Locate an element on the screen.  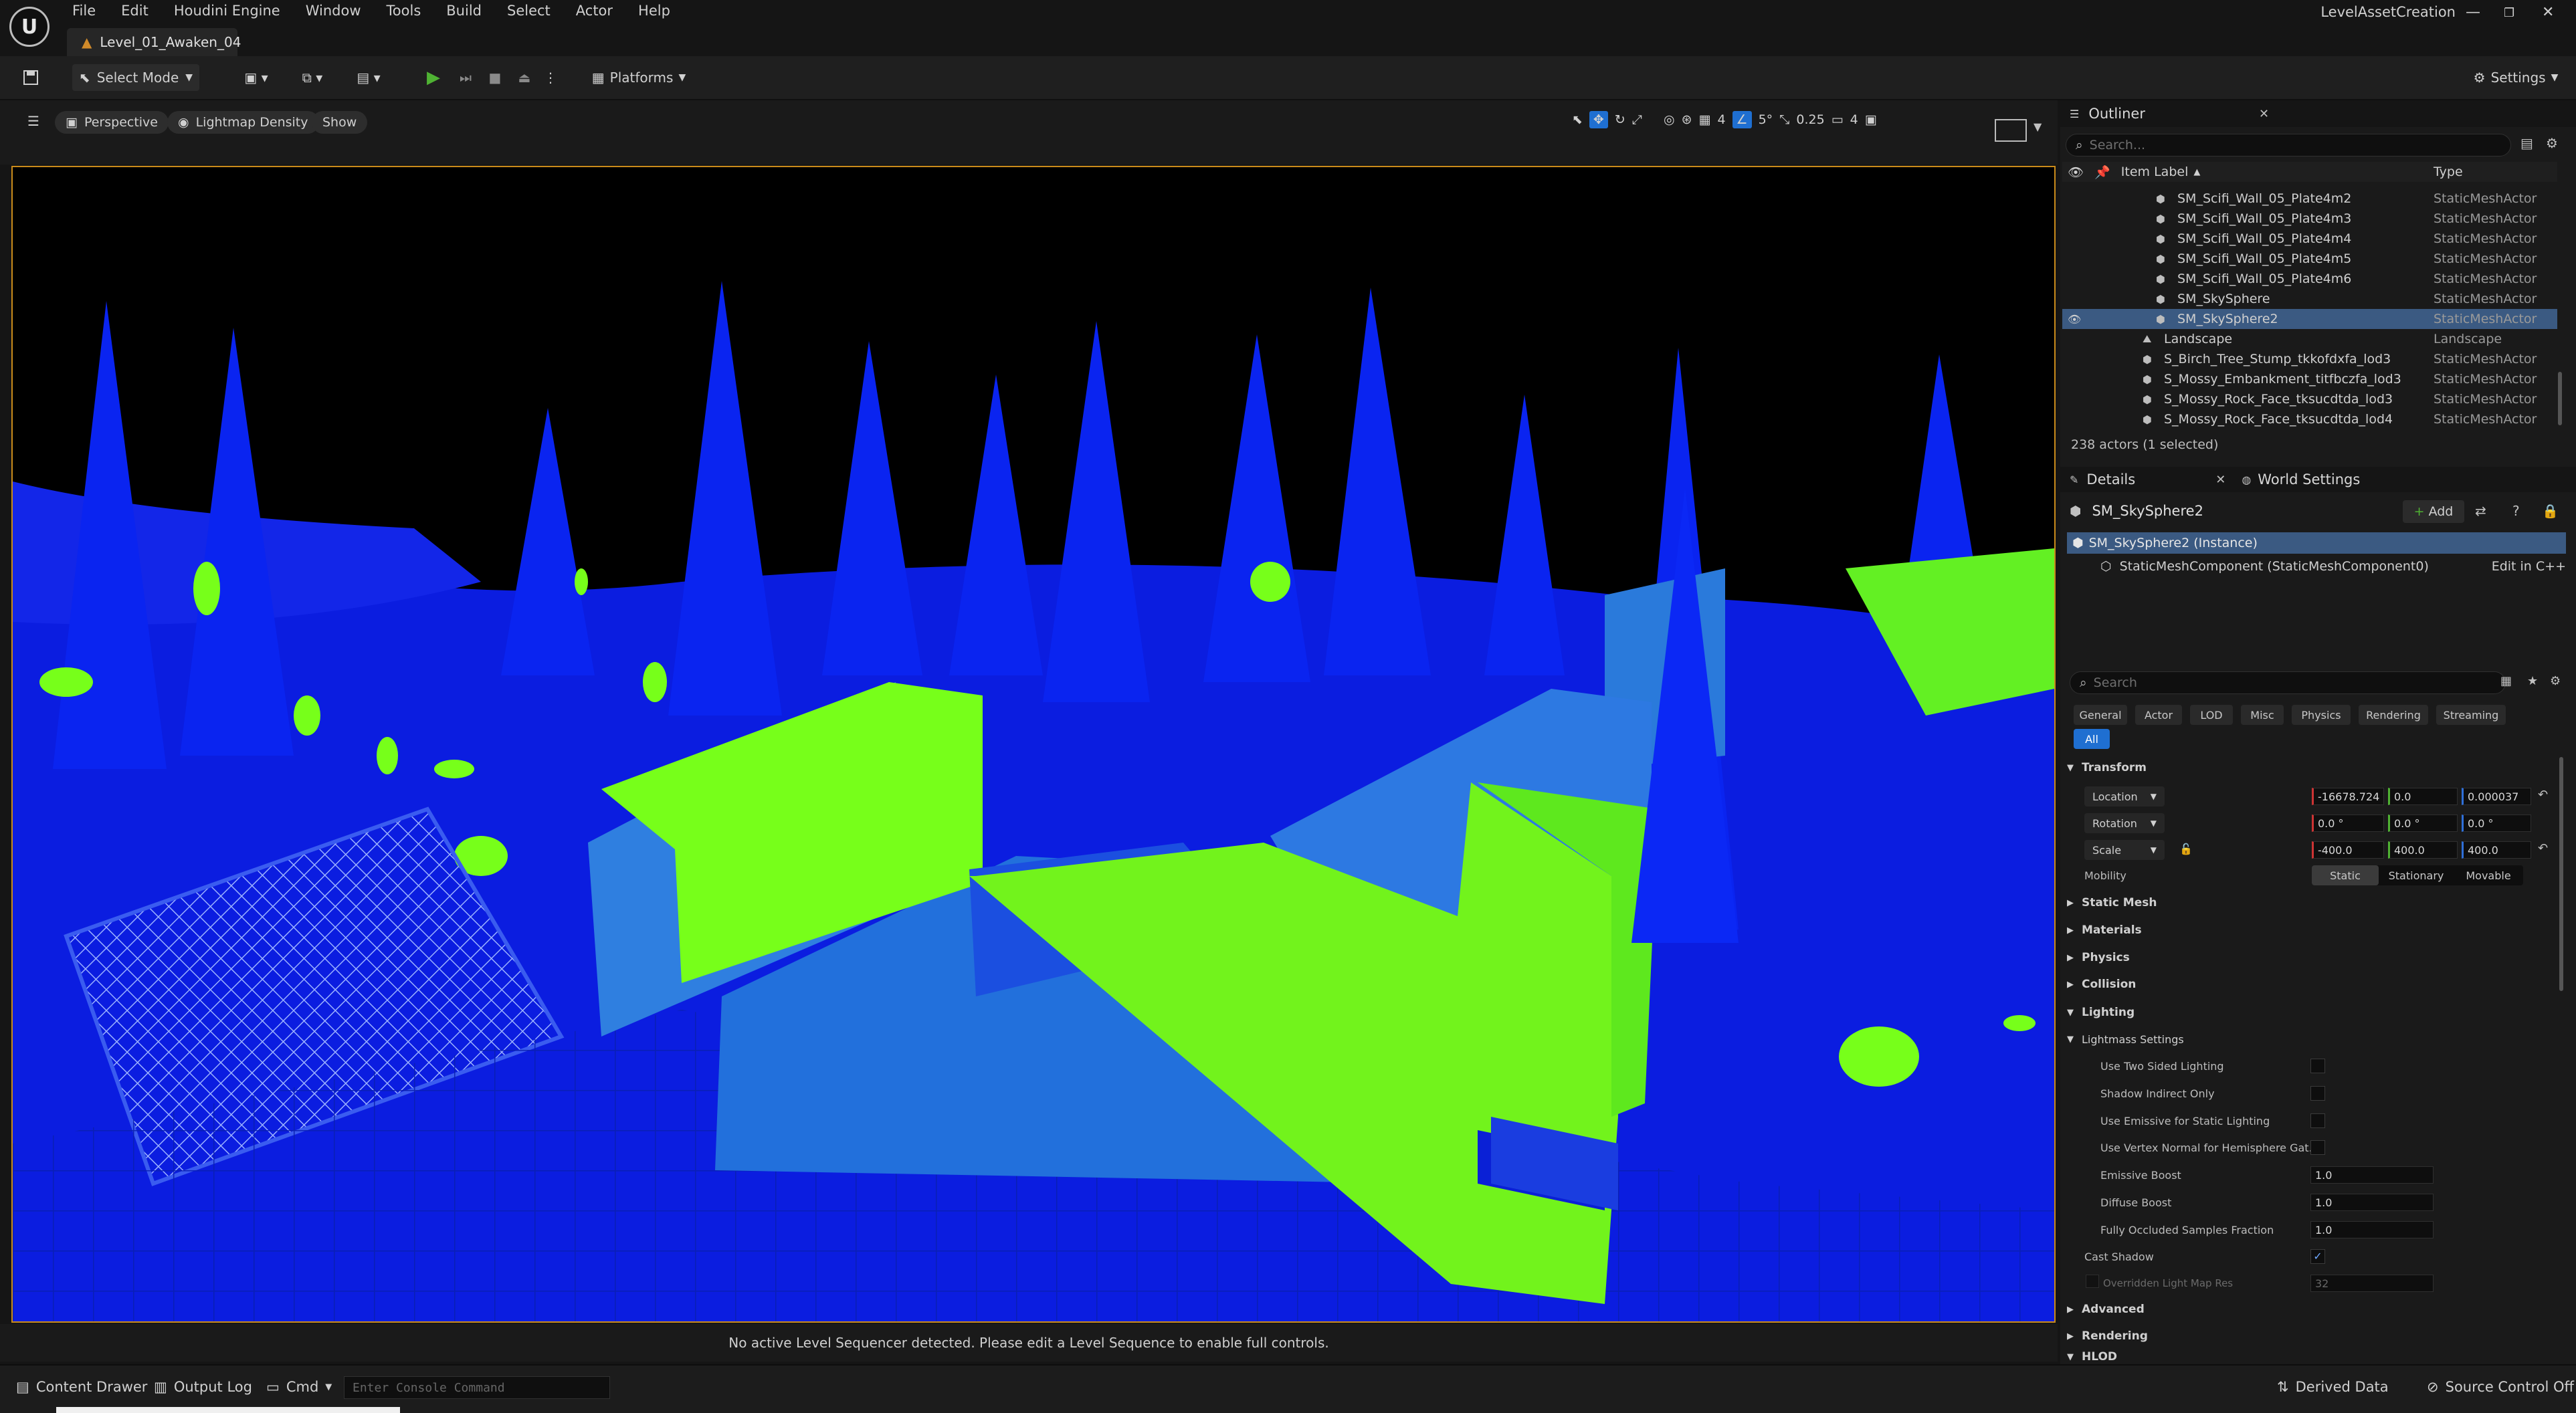
rotation-snap-value: 5° is located at coordinates (1766, 119).